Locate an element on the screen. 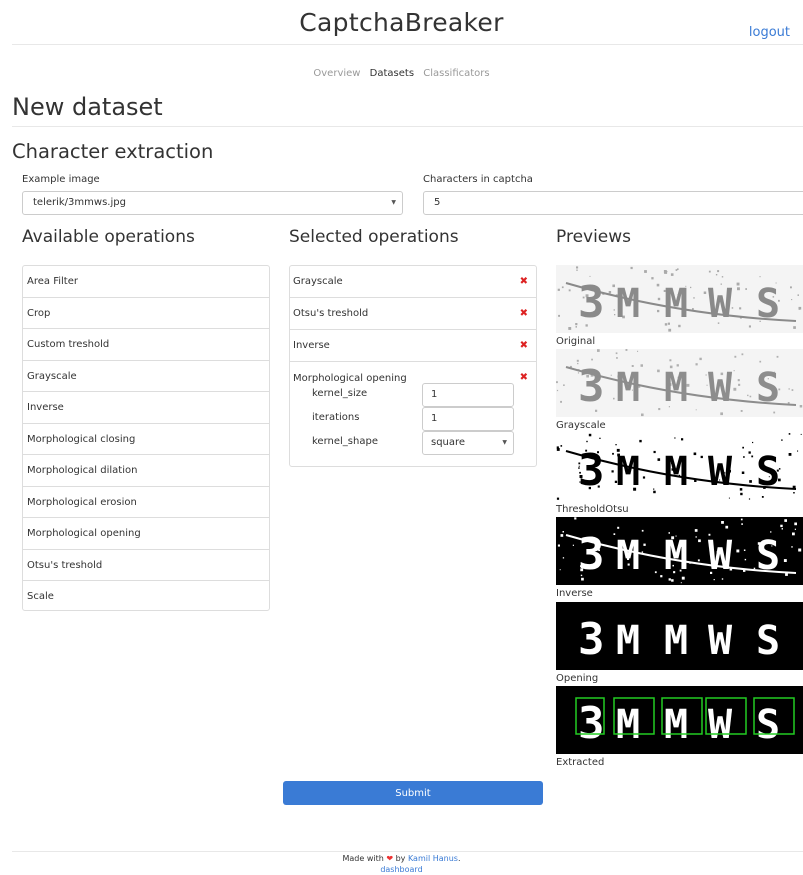 The height and width of the screenshot is (875, 803). section-title: Character extraction is located at coordinates (113, 151).